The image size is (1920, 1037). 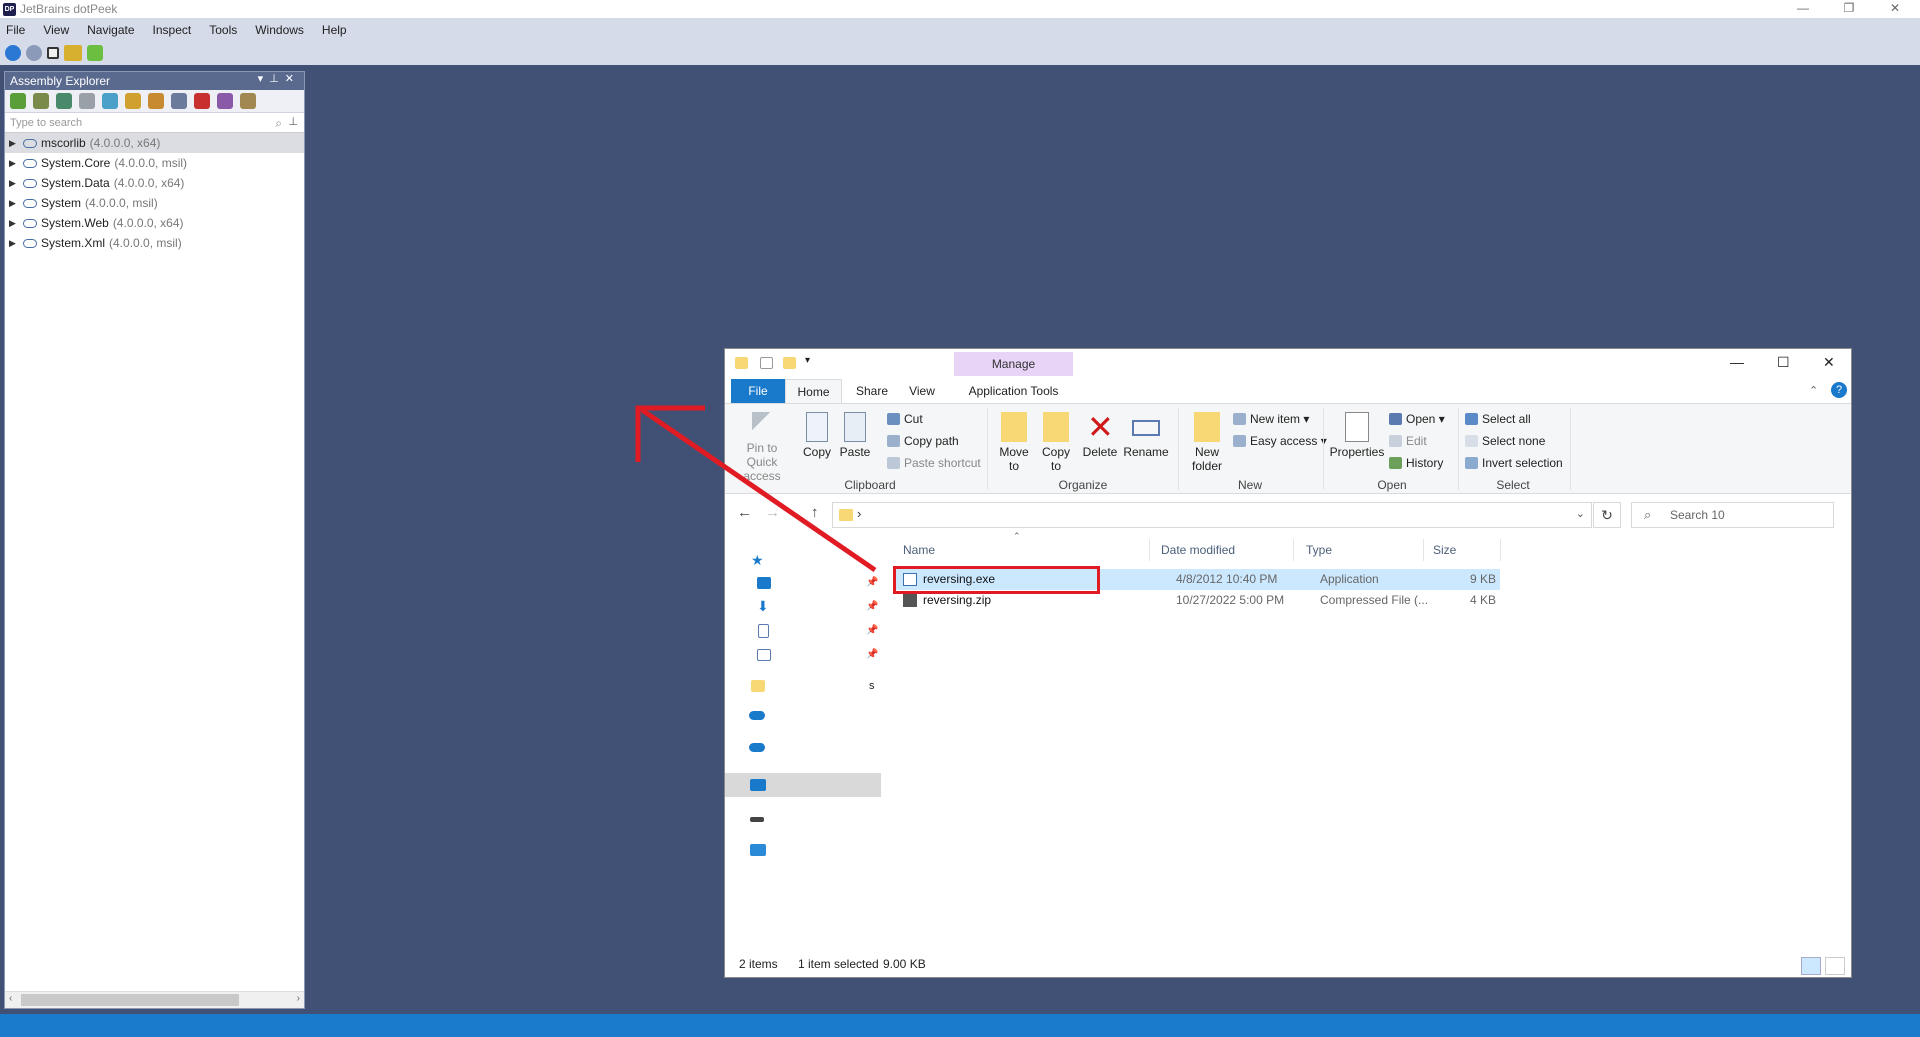 What do you see at coordinates (223, 30) in the screenshot?
I see `menu-tools: Tools` at bounding box center [223, 30].